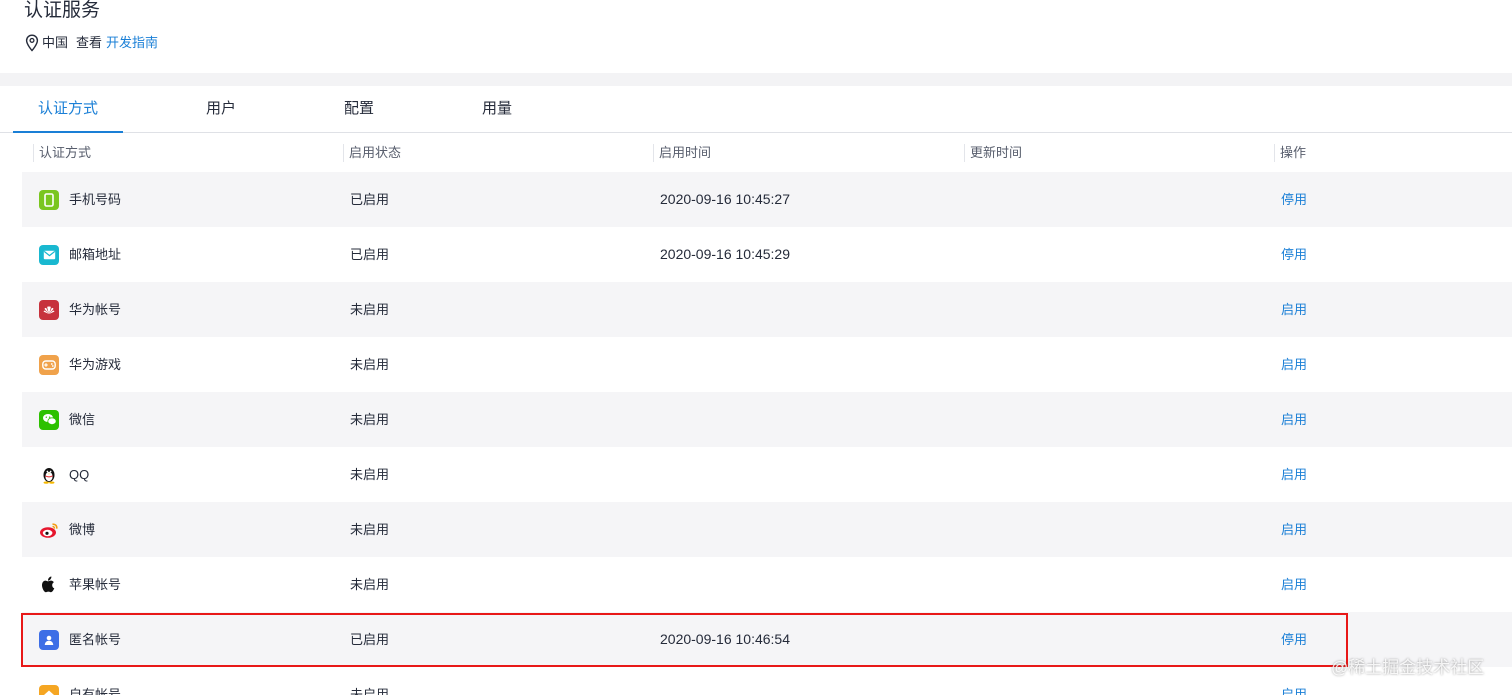 Image resolution: width=1512 pixels, height=695 pixels. What do you see at coordinates (82, 419) in the screenshot?
I see `method-name: 微信` at bounding box center [82, 419].